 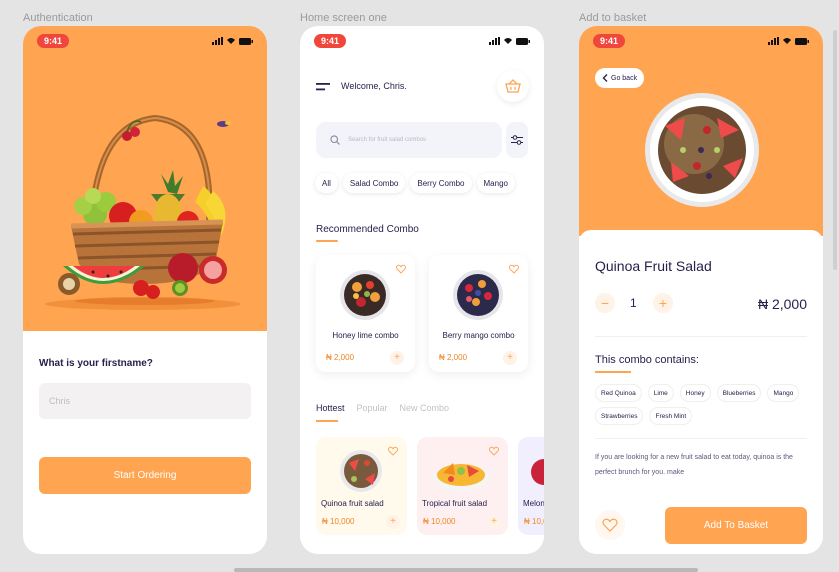 I want to click on contains-title: This combo contains:, so click(x=647, y=360).